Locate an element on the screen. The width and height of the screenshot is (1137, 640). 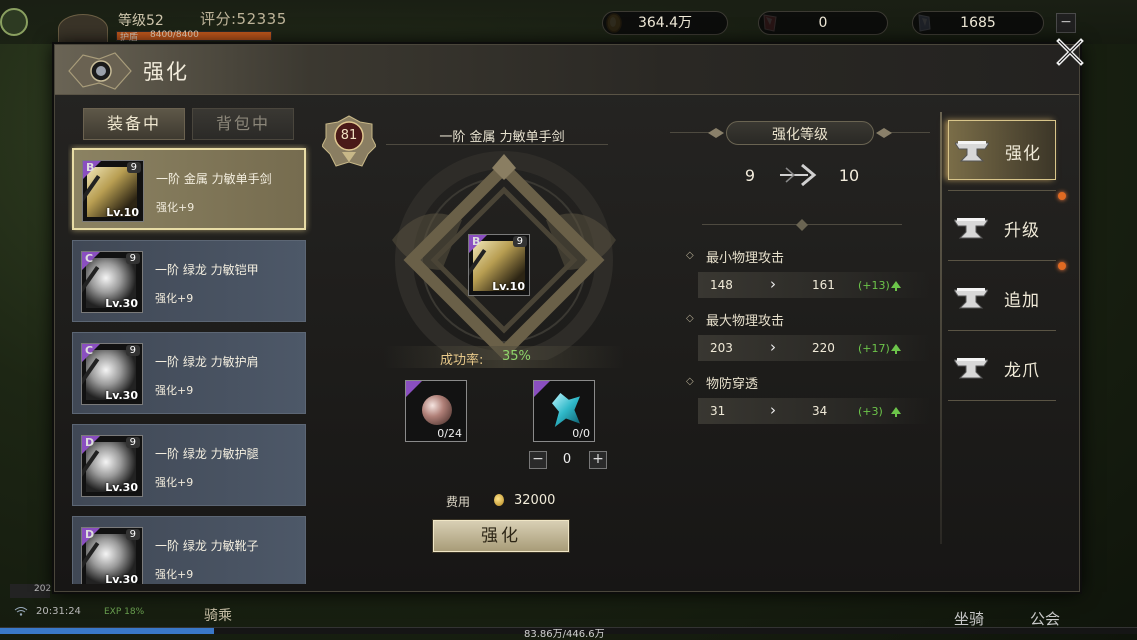
gem-amount: 0 is located at coordinates (823, 23).